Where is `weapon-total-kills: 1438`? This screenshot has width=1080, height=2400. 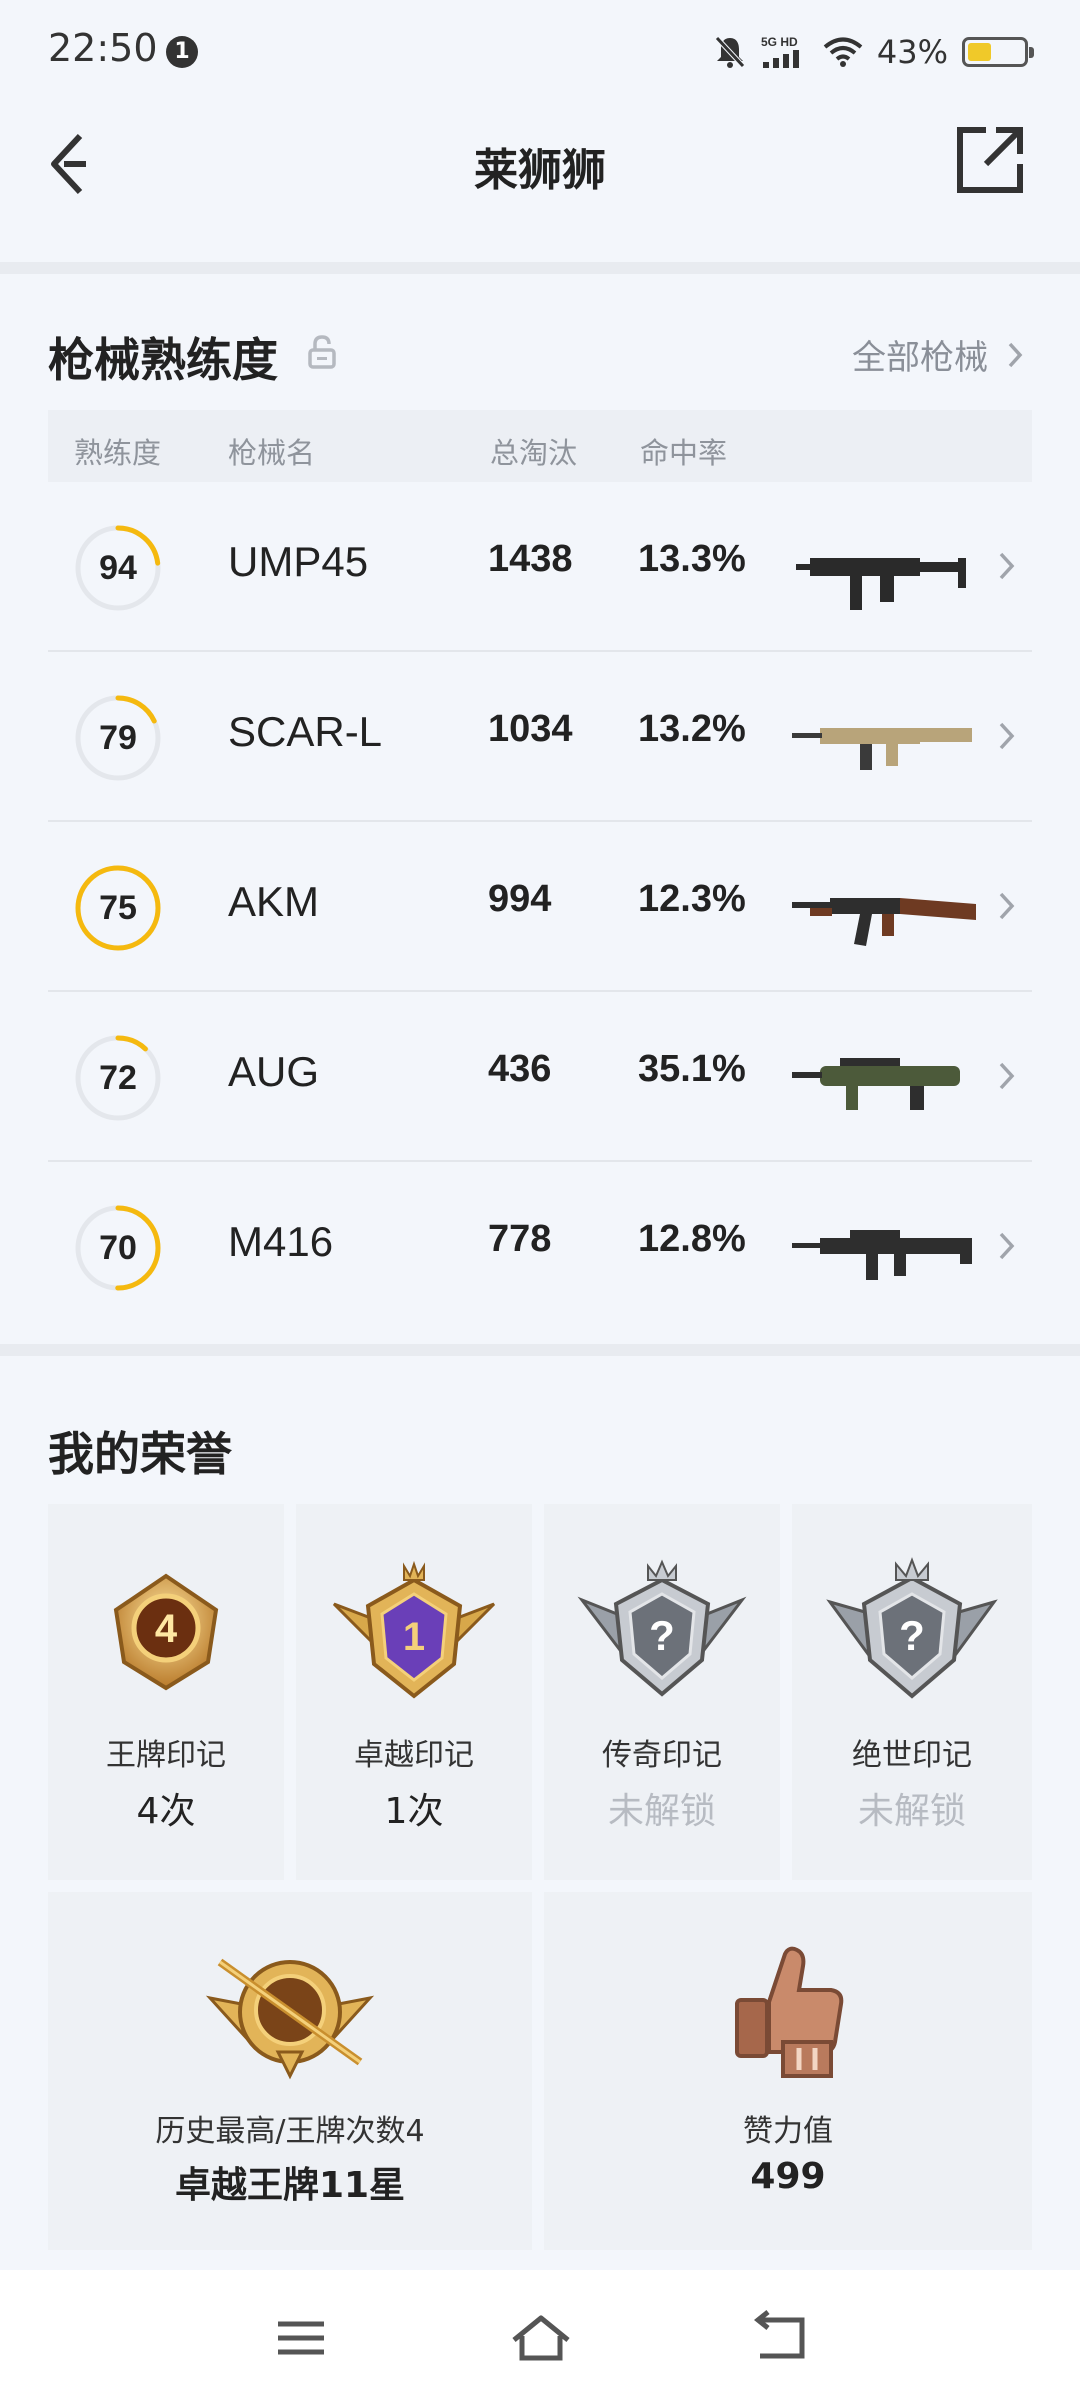
weapon-total-kills: 1438 is located at coordinates (530, 559).